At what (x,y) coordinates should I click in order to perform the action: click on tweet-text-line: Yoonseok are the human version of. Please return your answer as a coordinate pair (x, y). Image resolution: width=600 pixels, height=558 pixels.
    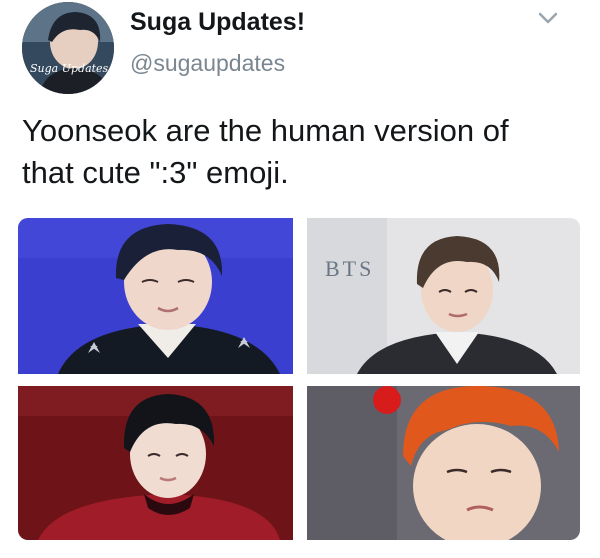
    Looking at the image, I should click on (265, 130).